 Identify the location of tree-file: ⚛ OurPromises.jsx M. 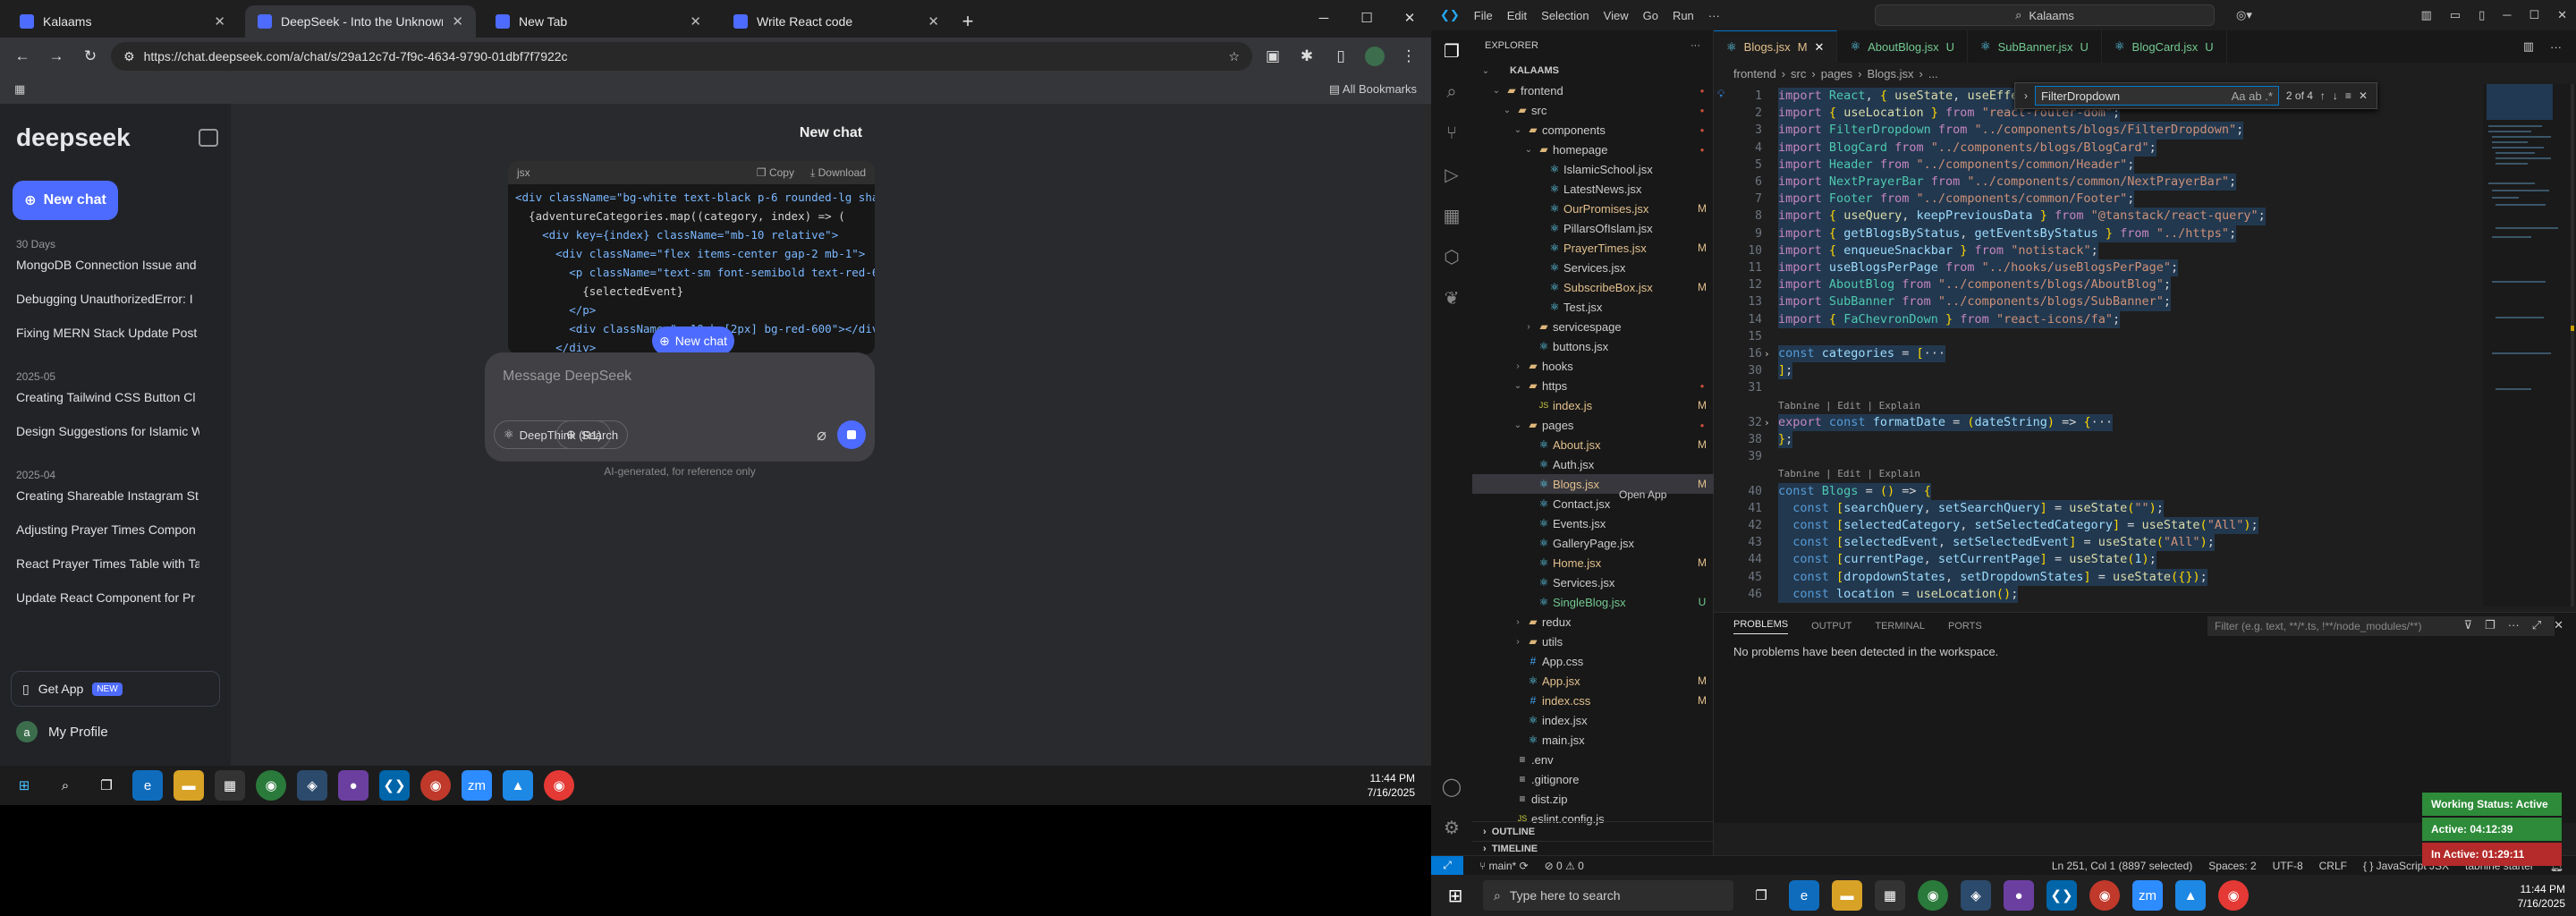
(1593, 208).